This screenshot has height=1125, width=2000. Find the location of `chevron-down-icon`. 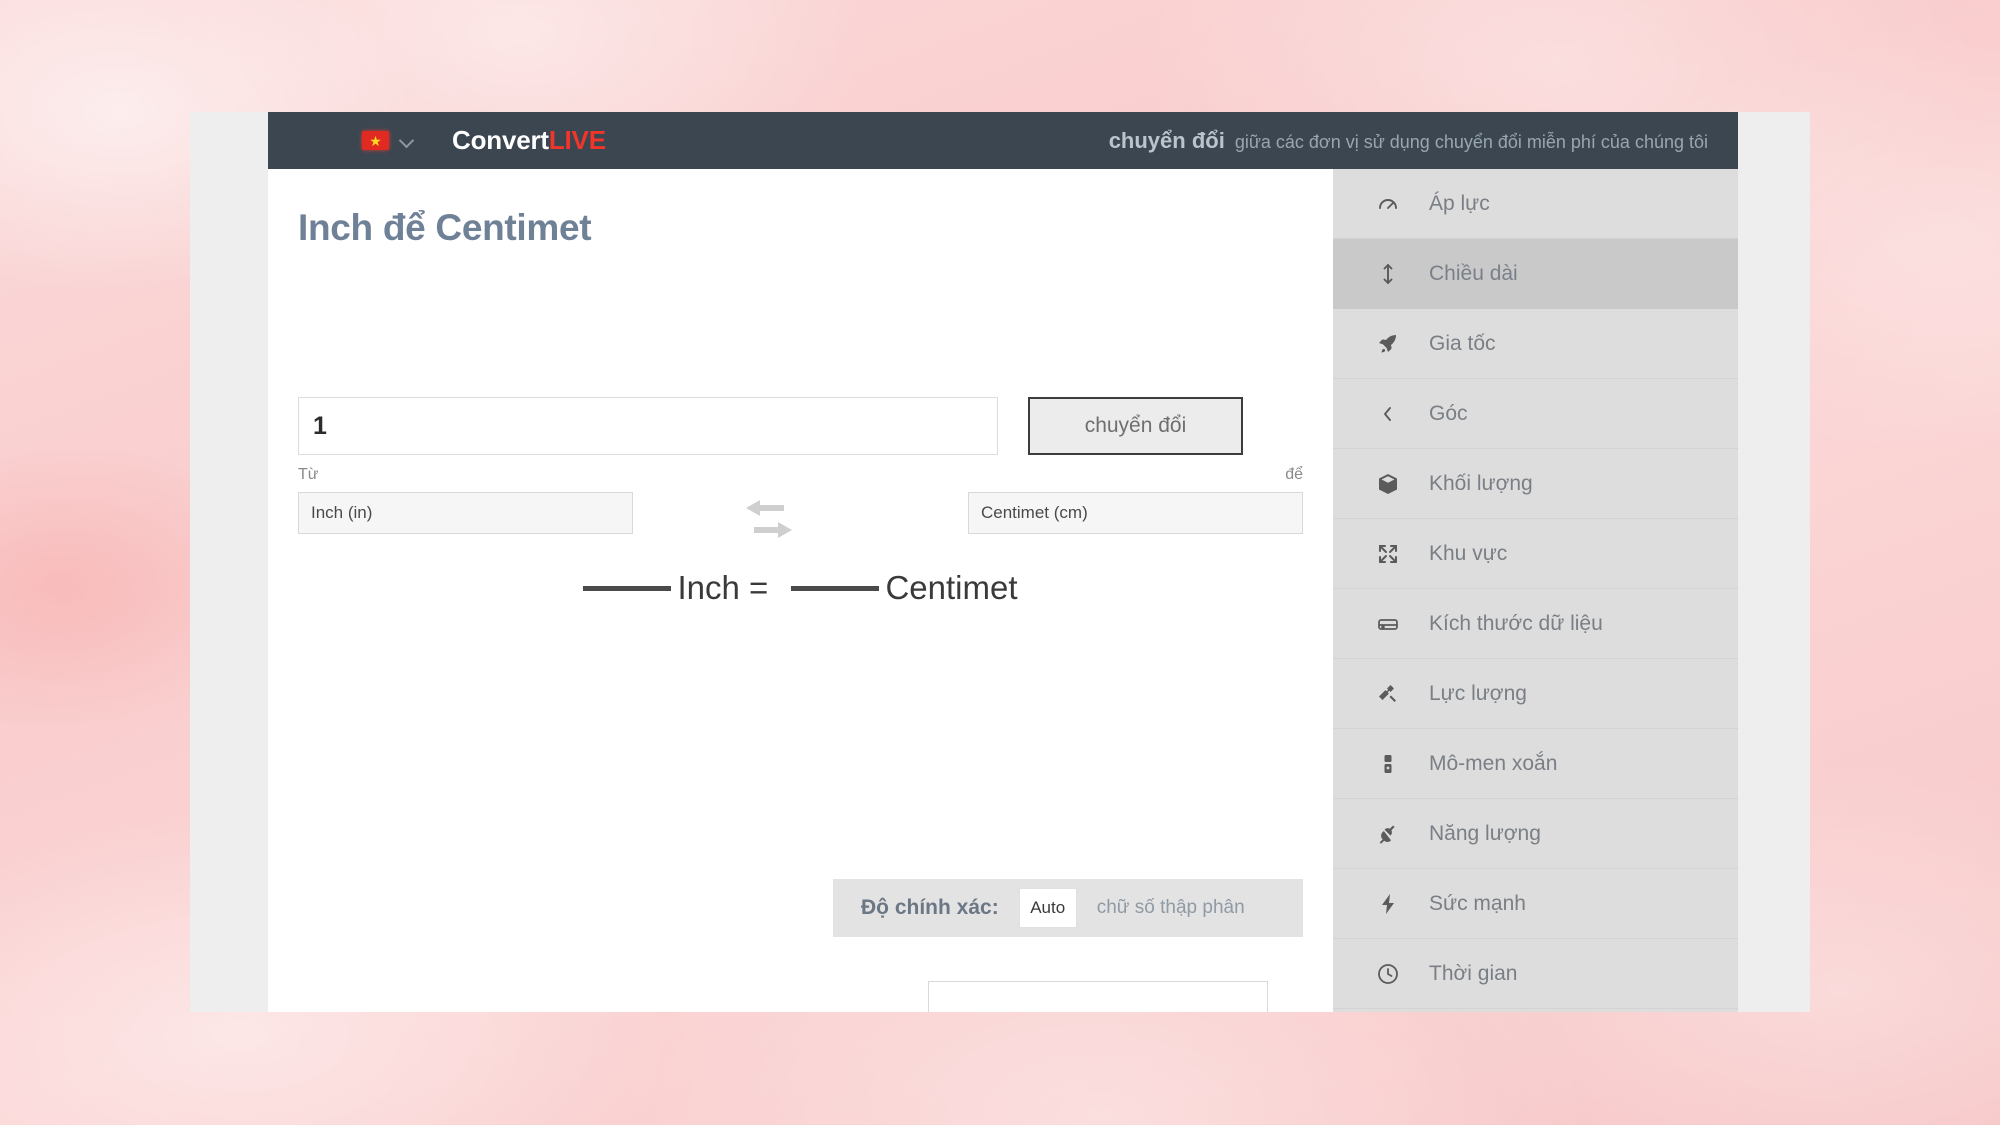

chevron-down-icon is located at coordinates (406, 140).